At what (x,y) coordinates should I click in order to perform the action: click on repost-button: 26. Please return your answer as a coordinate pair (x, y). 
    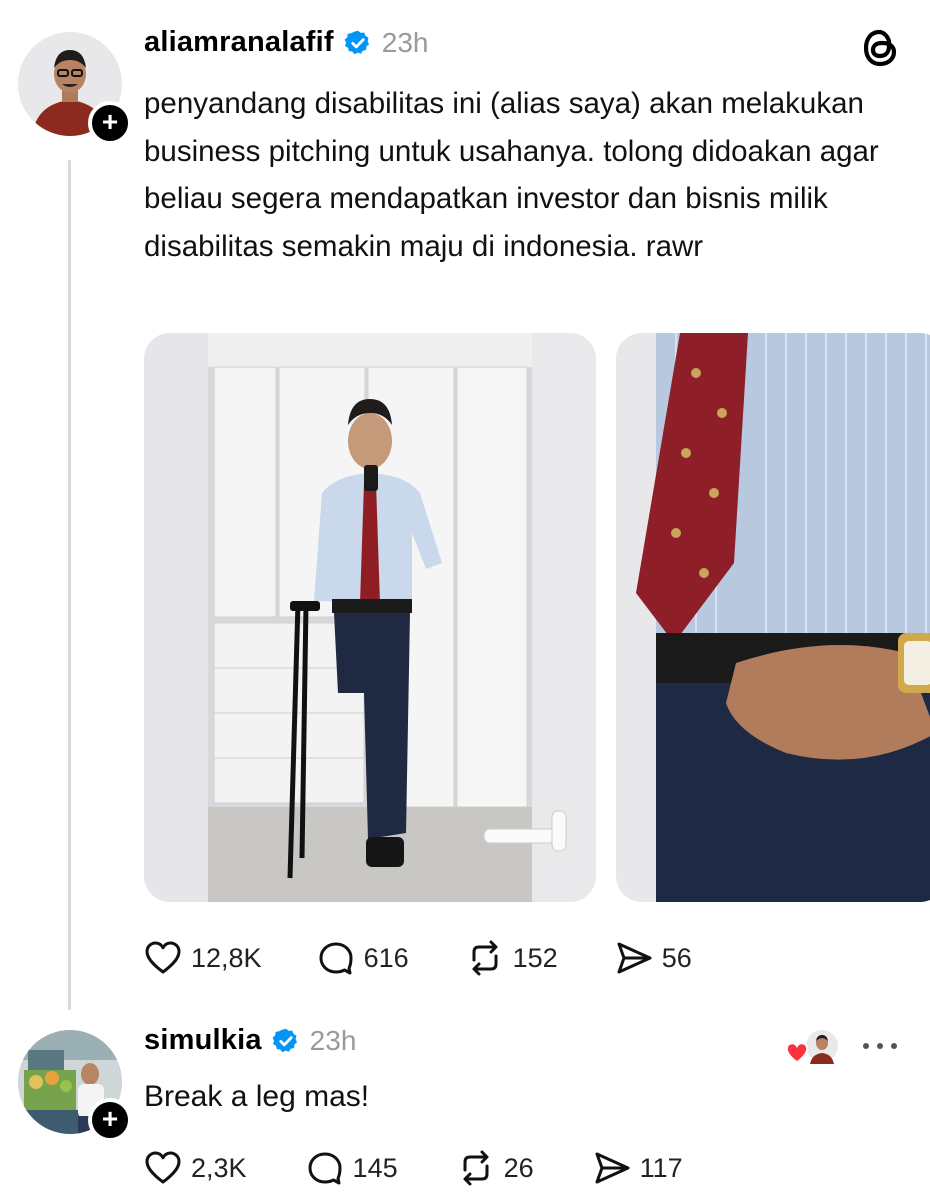
    Looking at the image, I should click on (495, 1168).